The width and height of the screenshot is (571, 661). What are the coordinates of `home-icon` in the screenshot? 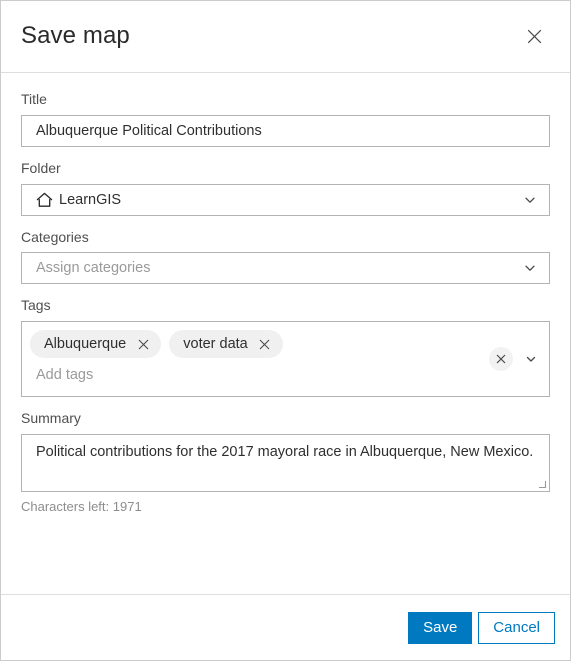 It's located at (44, 199).